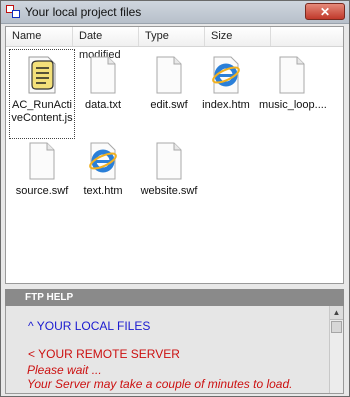 Image resolution: width=350 pixels, height=397 pixels. Describe the element at coordinates (238, 36) in the screenshot. I see `column-size: Size` at that location.